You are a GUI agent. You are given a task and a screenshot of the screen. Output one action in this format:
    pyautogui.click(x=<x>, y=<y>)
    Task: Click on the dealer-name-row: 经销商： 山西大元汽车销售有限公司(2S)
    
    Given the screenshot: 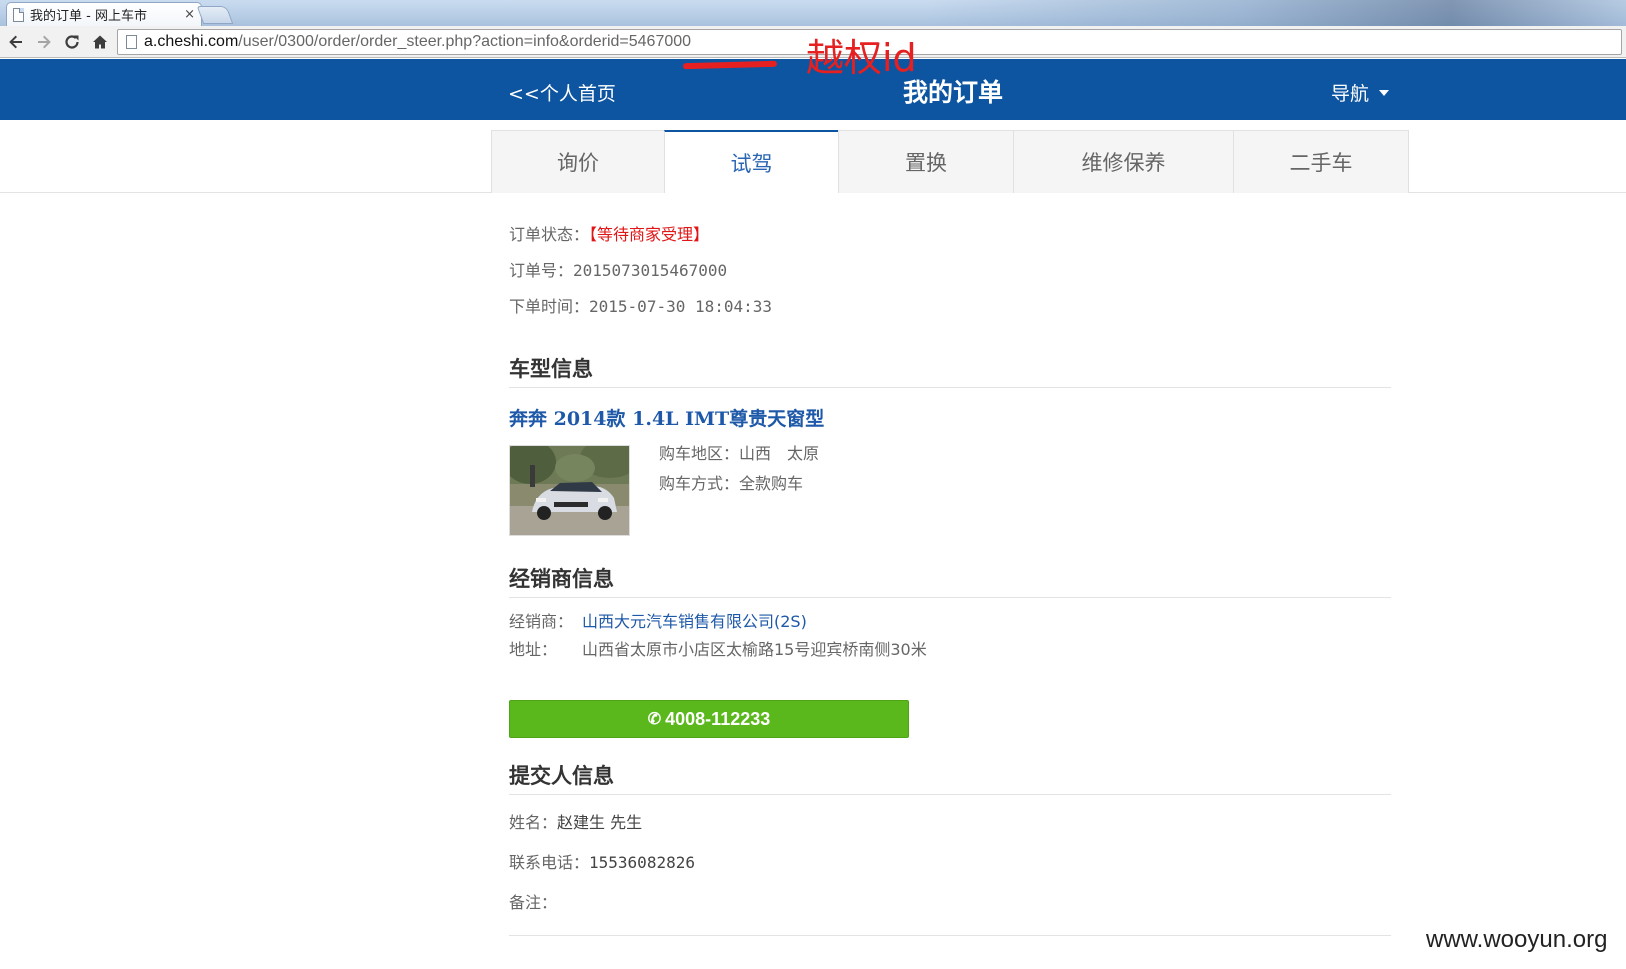 What is the action you would take?
    pyautogui.click(x=658, y=620)
    